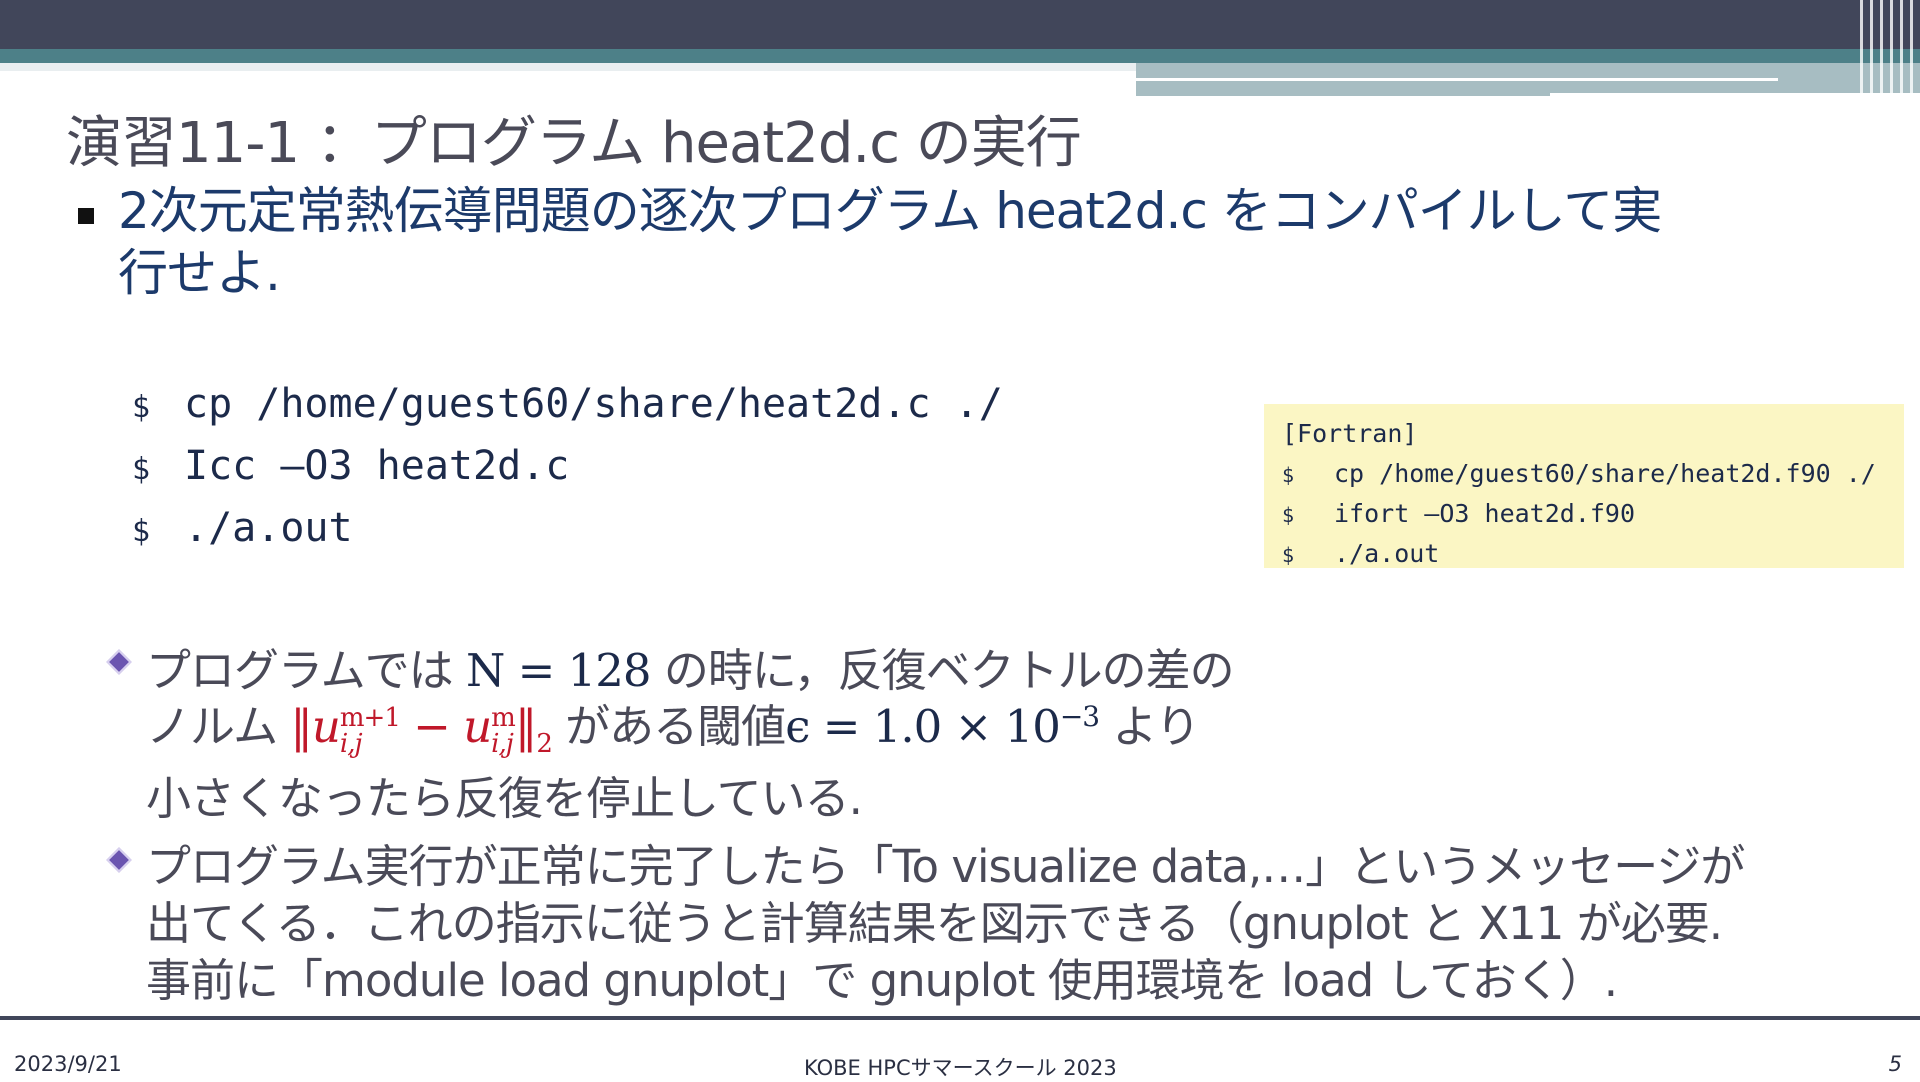 The image size is (1920, 1082). Describe the element at coordinates (199, 273) in the screenshot. I see `main-bullet-line: 行せよ.` at that location.